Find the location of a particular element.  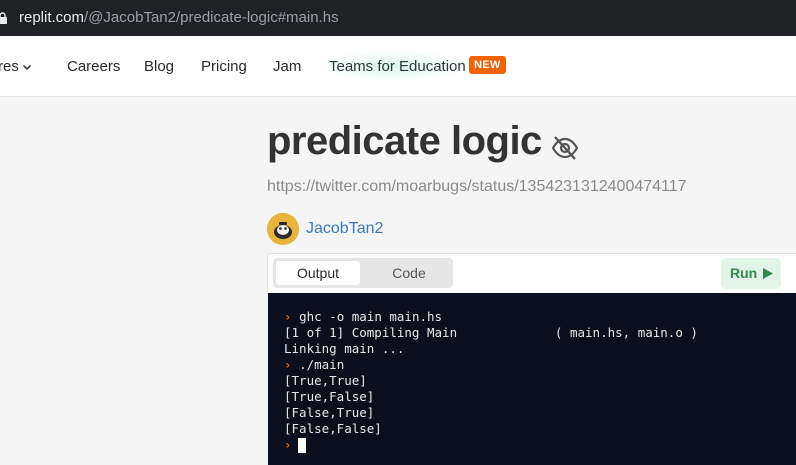

console-line: [True,True] is located at coordinates (325, 380).